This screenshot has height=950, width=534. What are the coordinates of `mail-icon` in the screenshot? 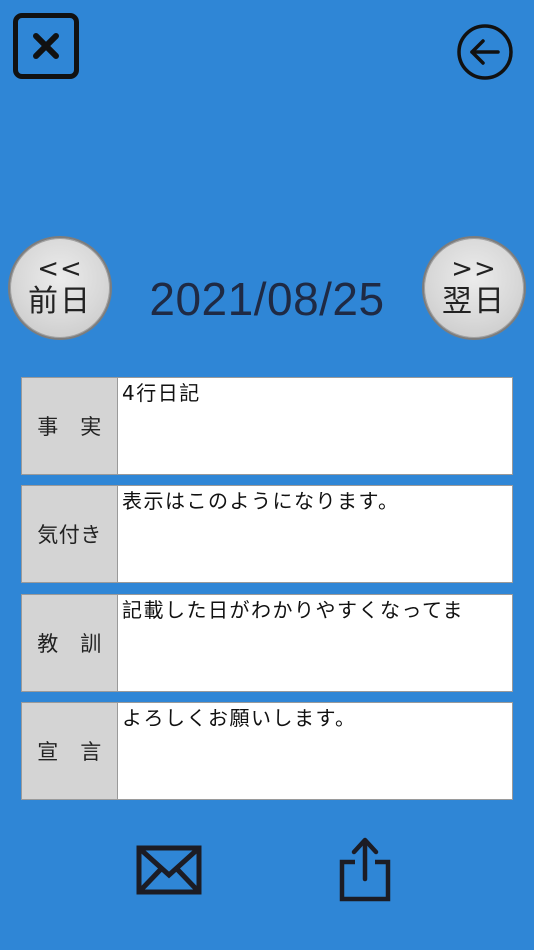 It's located at (169, 870).